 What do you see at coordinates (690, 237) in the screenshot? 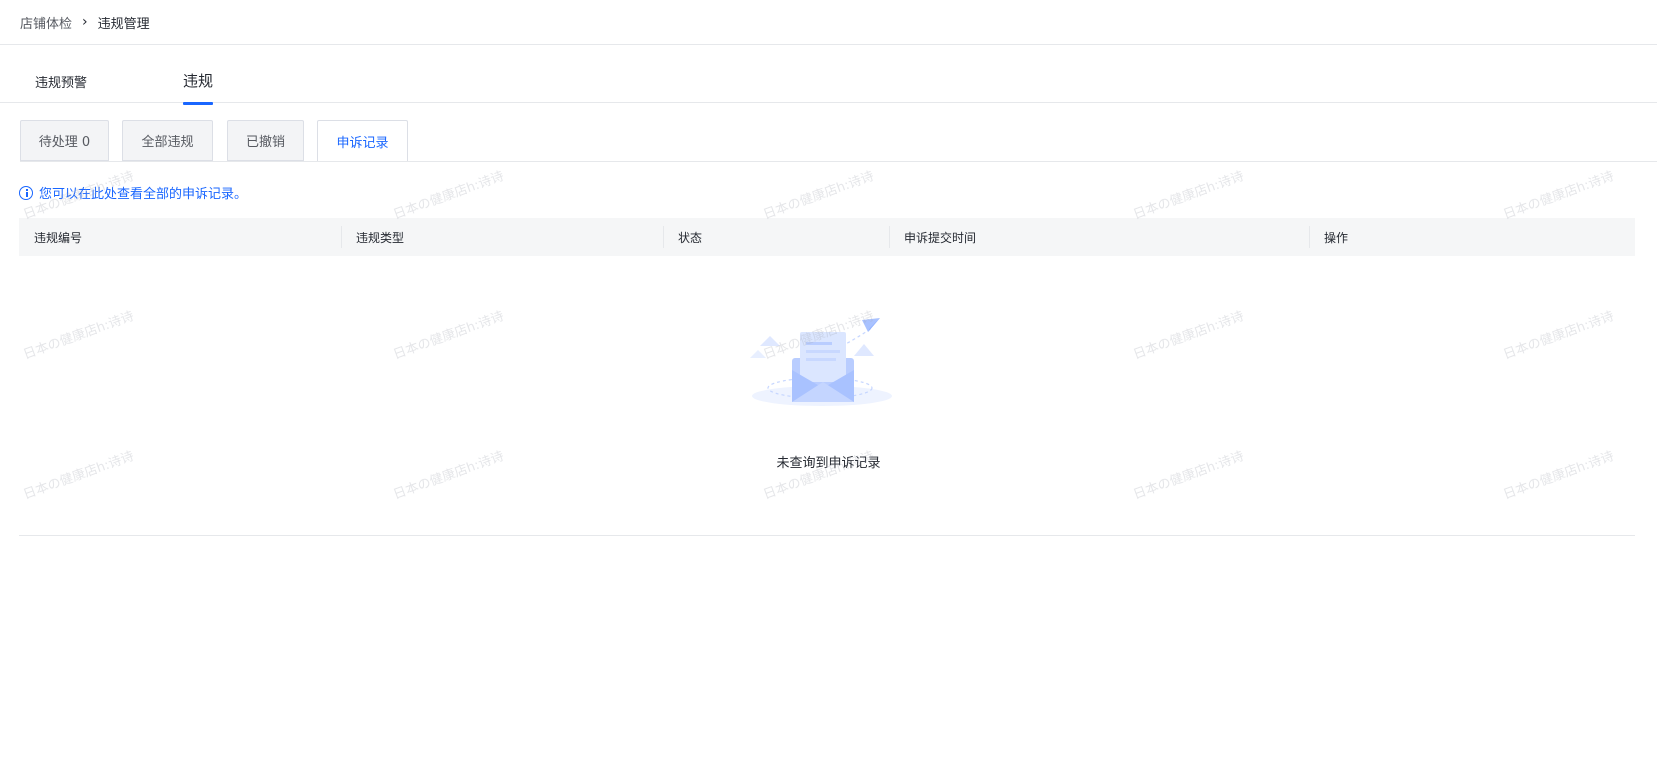
I see `column-header-status: 状态` at bounding box center [690, 237].